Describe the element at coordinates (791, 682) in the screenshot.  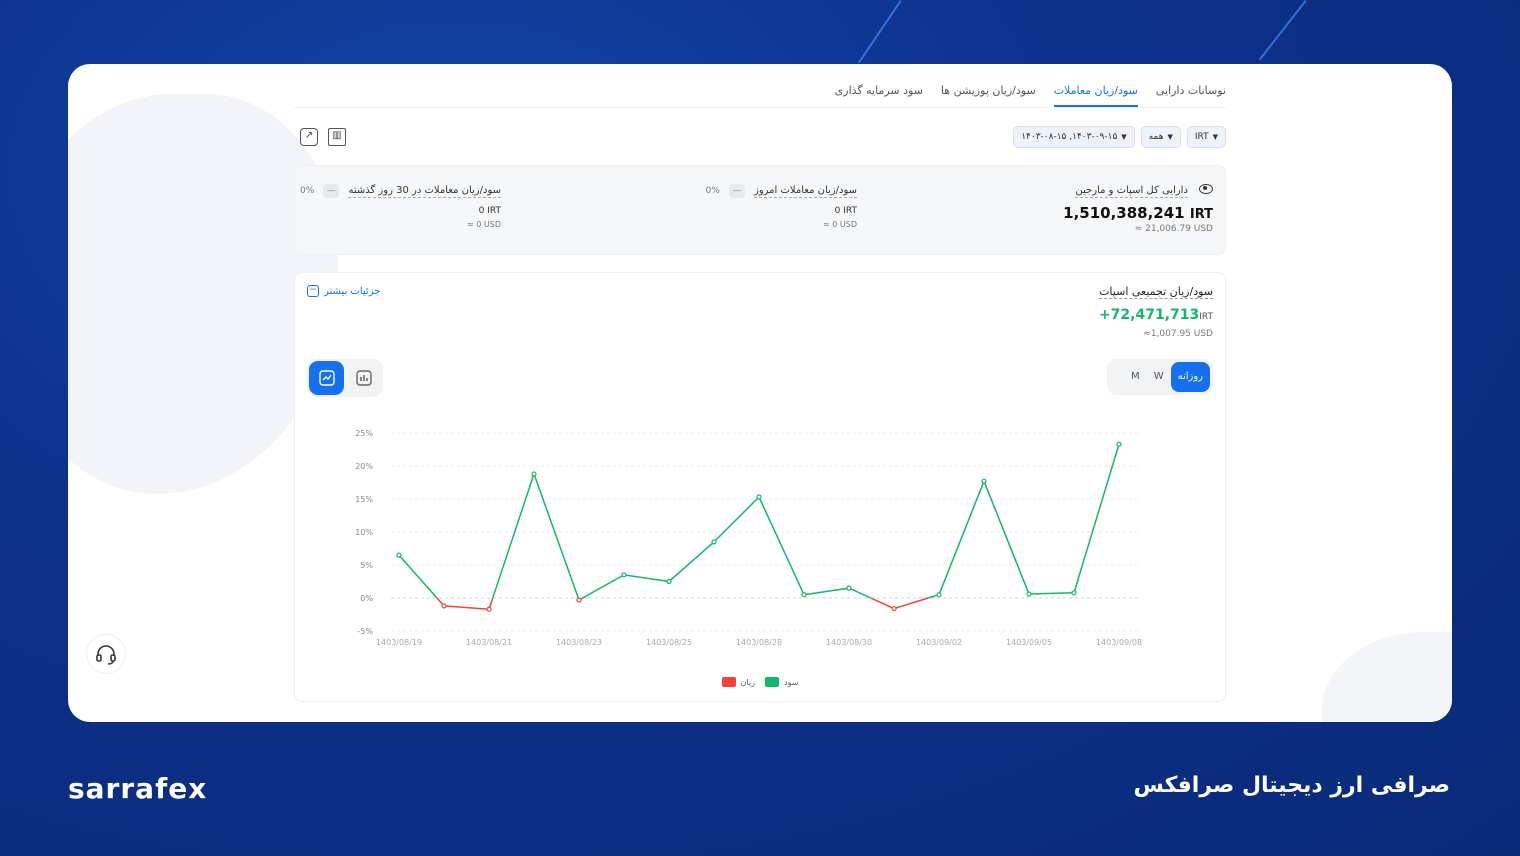
I see `legend-label-profit: سود` at that location.